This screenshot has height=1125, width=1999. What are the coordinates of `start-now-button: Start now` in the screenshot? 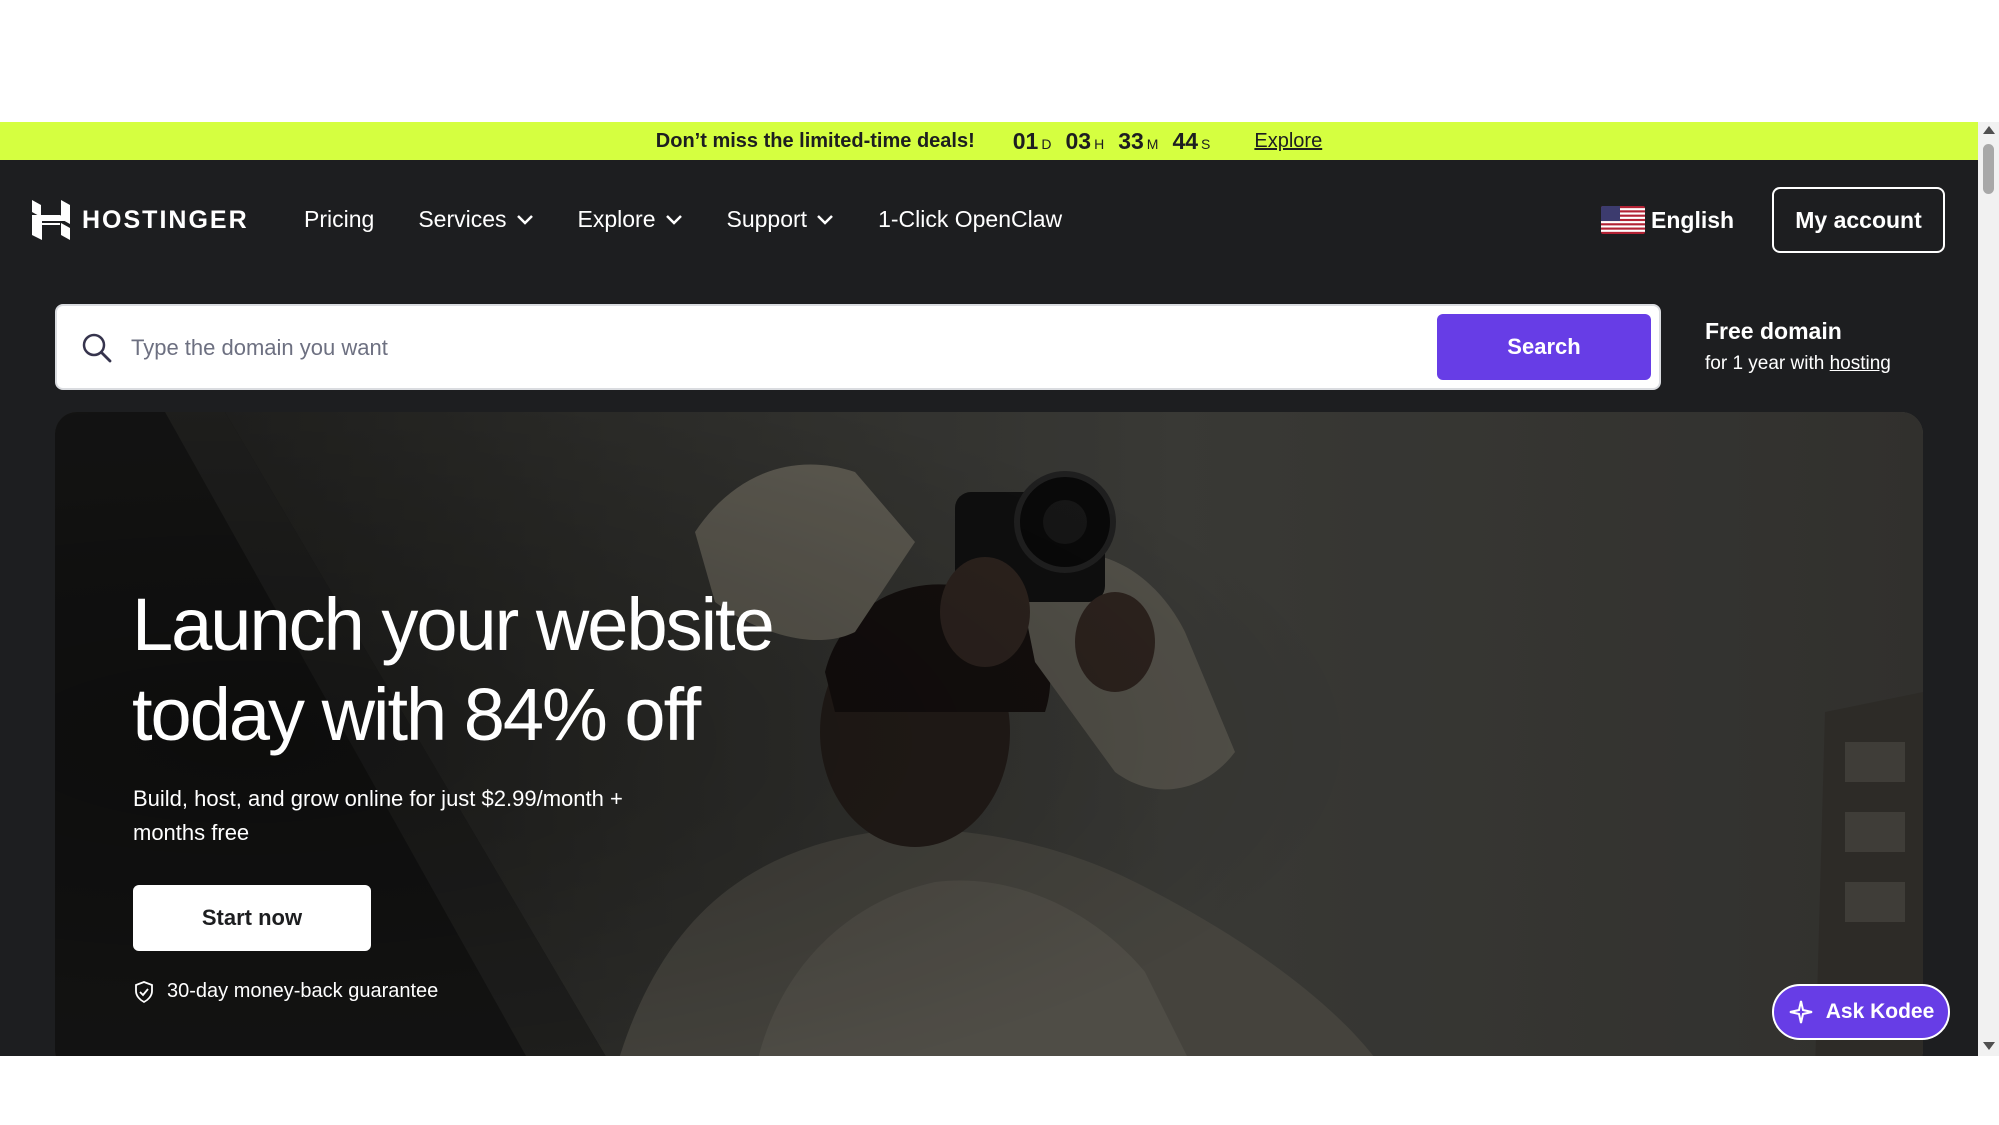 It's located at (252, 918).